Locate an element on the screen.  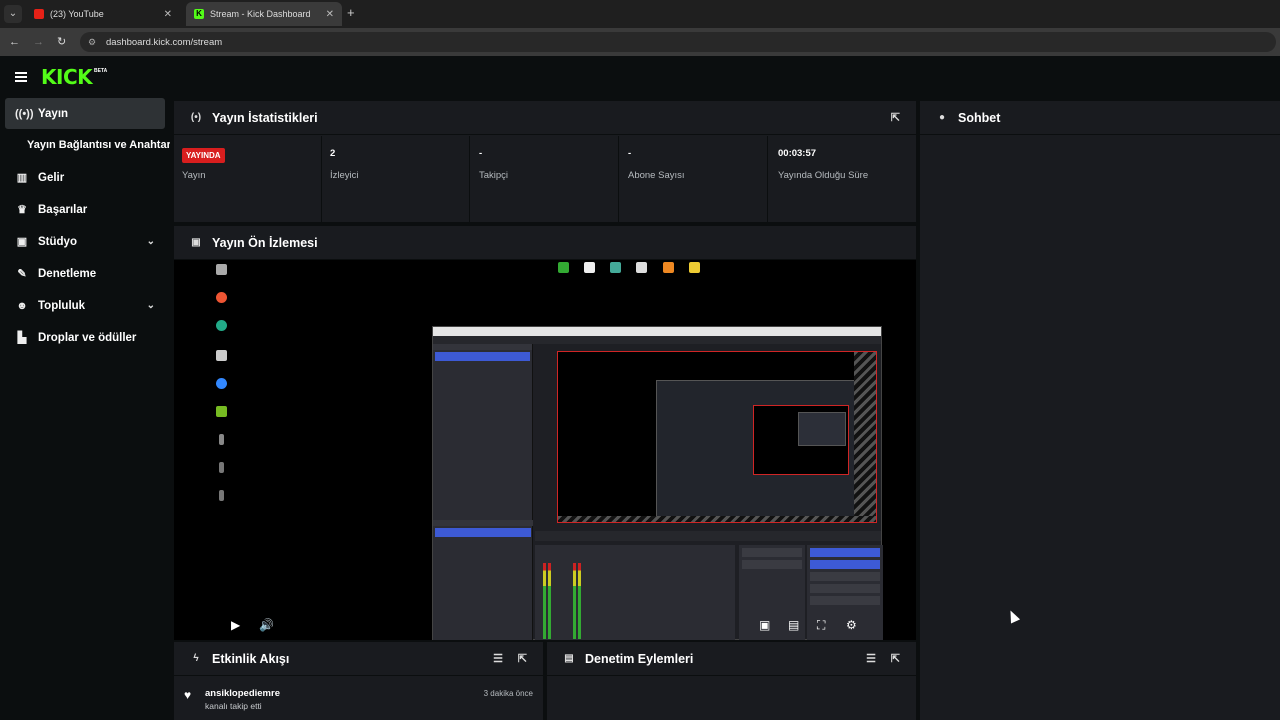
stat-label: Yayın is located at coordinates (194, 175).